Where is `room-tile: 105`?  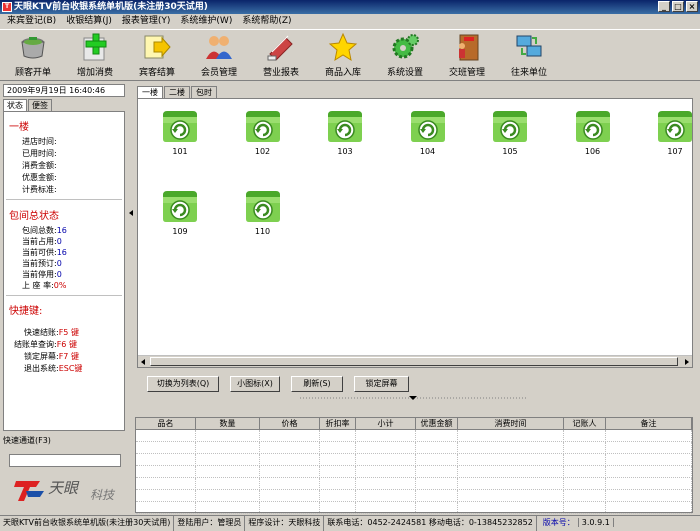 room-tile: 105 is located at coordinates (515, 133).